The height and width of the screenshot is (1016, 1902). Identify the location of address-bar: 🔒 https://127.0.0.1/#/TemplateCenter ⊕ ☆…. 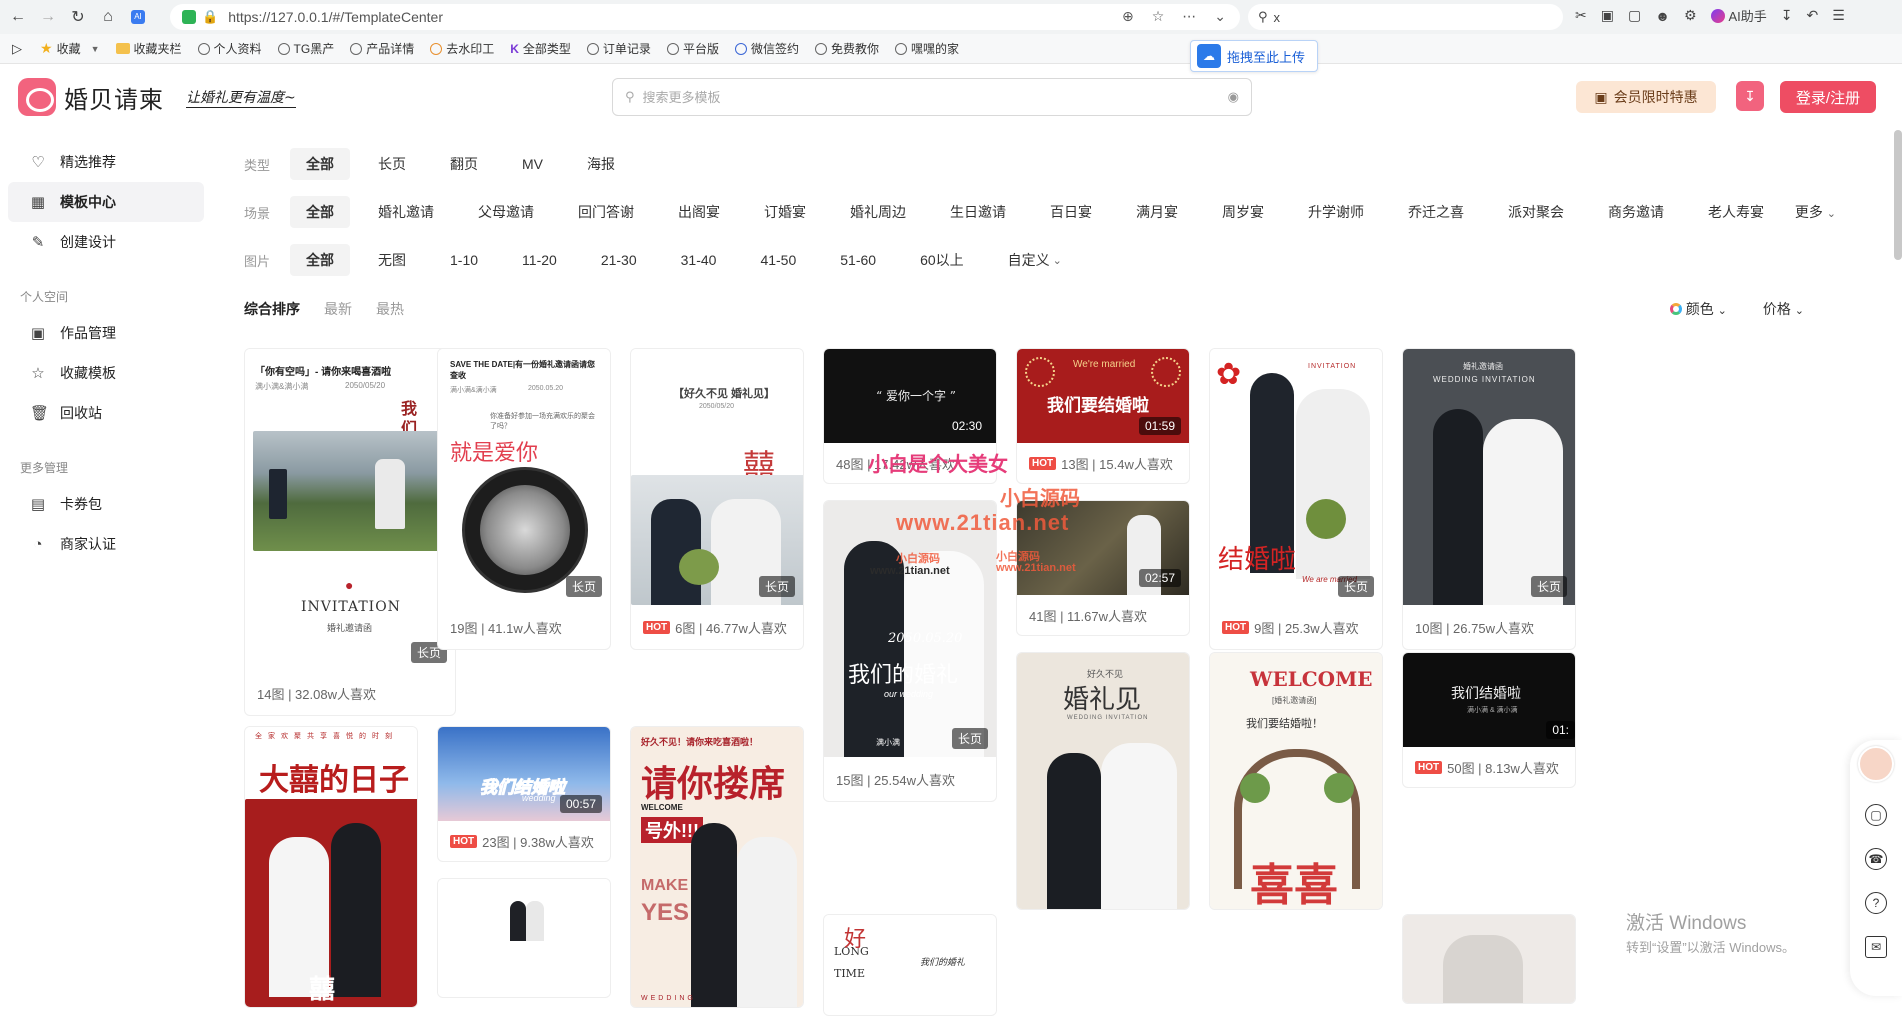
(705, 17).